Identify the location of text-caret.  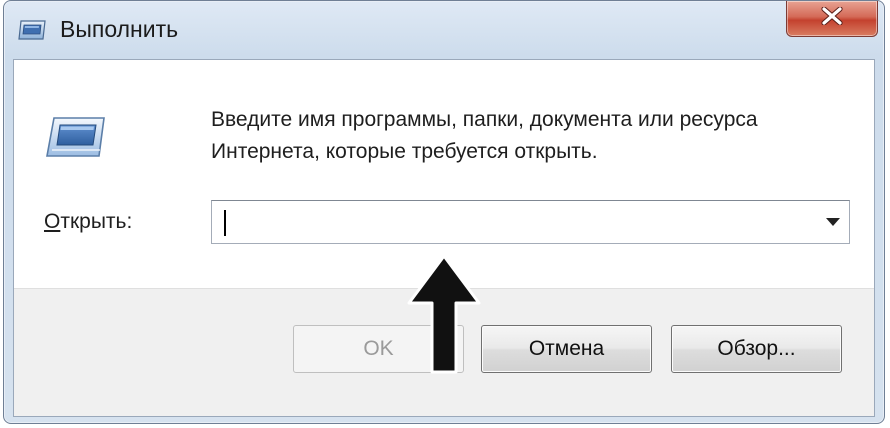
(225, 223).